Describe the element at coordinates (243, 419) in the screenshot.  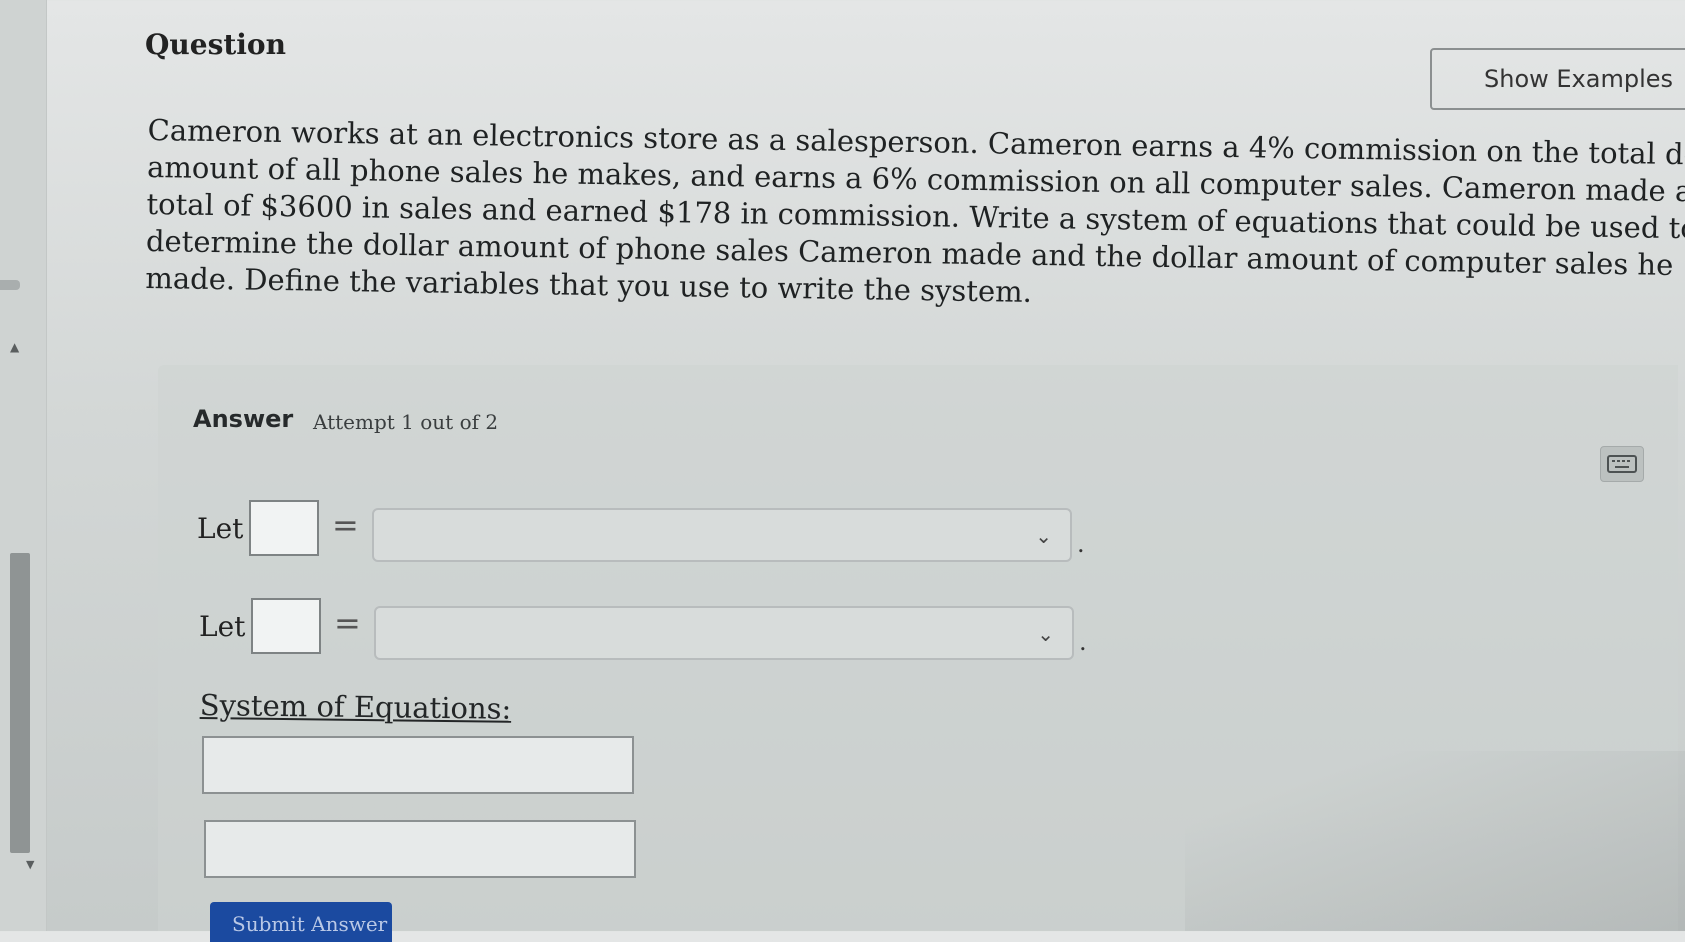
I see `answer-heading: Answer` at that location.